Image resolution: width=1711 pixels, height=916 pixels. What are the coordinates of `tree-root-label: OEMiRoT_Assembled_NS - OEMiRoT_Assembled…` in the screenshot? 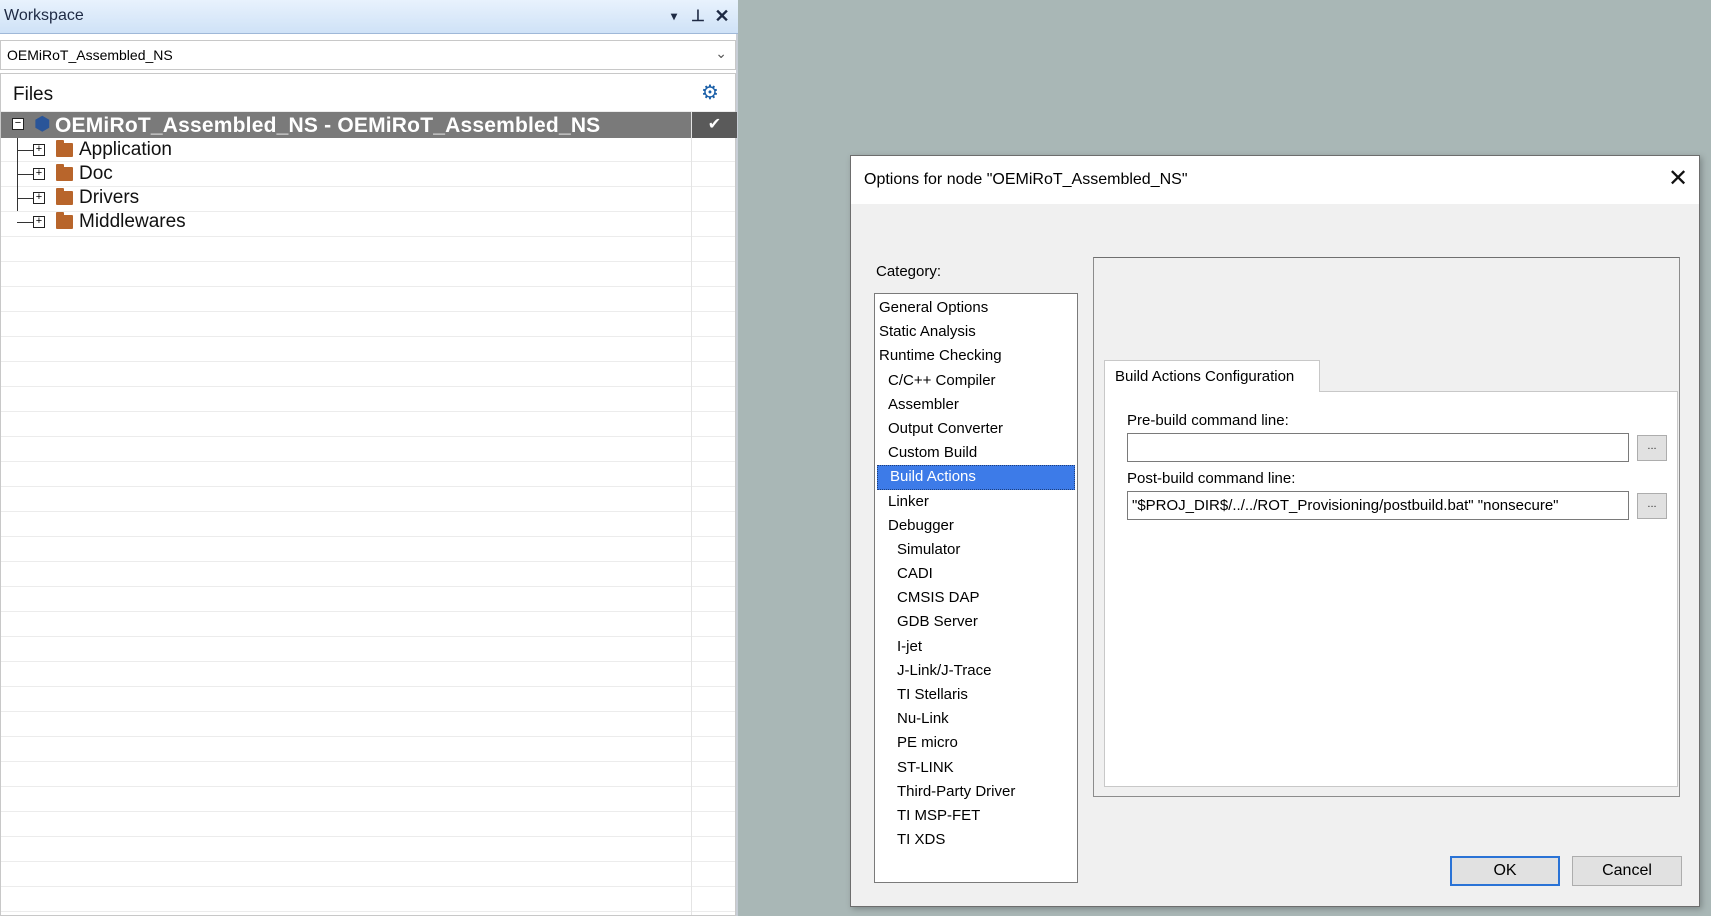 It's located at (328, 125).